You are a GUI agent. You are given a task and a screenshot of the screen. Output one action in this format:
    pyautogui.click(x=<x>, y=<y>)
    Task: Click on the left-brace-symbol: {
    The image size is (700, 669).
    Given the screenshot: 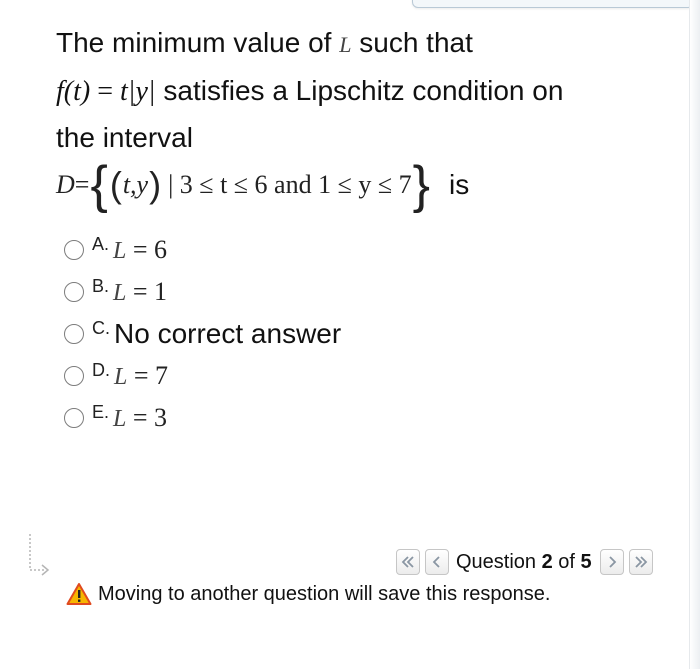 What is the action you would take?
    pyautogui.click(x=99, y=185)
    